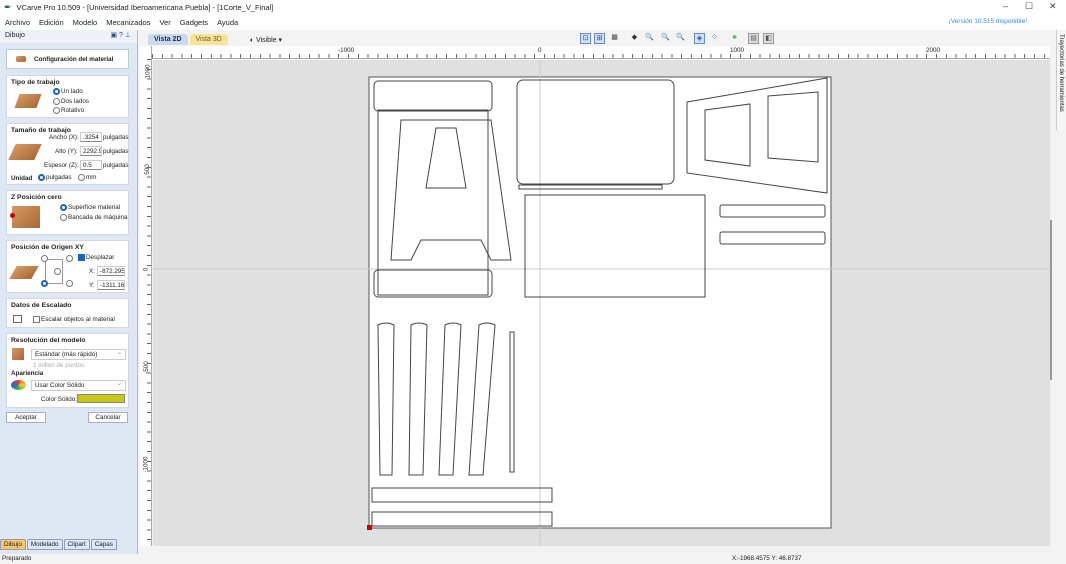 Image resolution: width=1066 pixels, height=564 pixels. What do you see at coordinates (35, 82) in the screenshot?
I see `job-type-title: Tipo de trabajo` at bounding box center [35, 82].